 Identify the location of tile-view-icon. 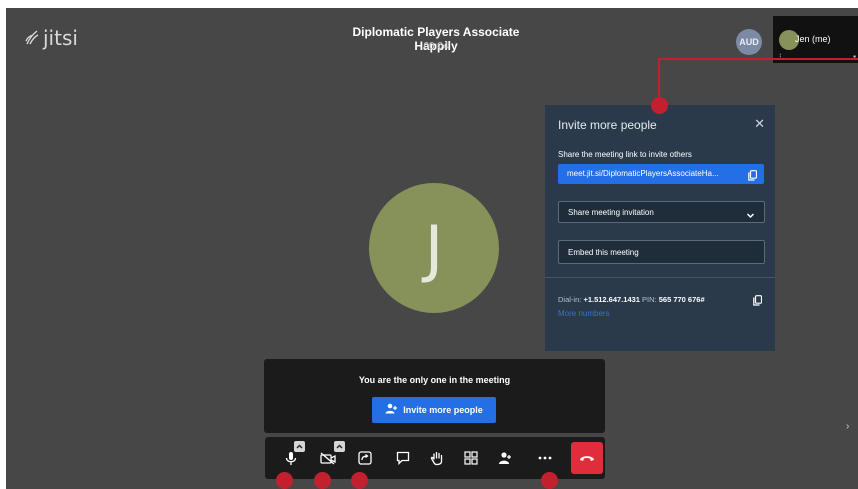
(471, 458).